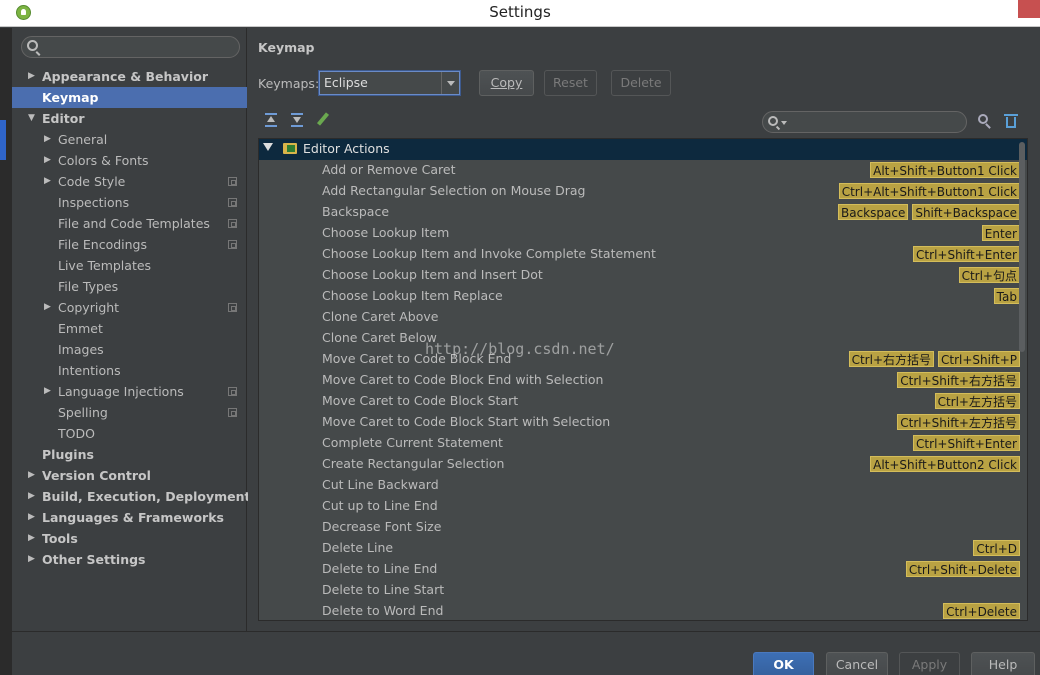  What do you see at coordinates (981, 611) in the screenshot?
I see `shortcut-list: Ctrl+Delete` at bounding box center [981, 611].